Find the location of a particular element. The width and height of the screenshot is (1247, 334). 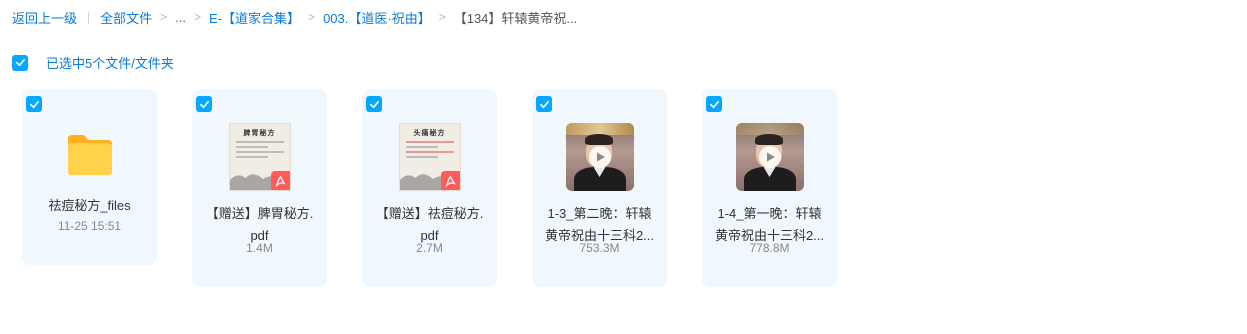

breadcrumb-level1: E-【道家合集】 is located at coordinates (254, 17).